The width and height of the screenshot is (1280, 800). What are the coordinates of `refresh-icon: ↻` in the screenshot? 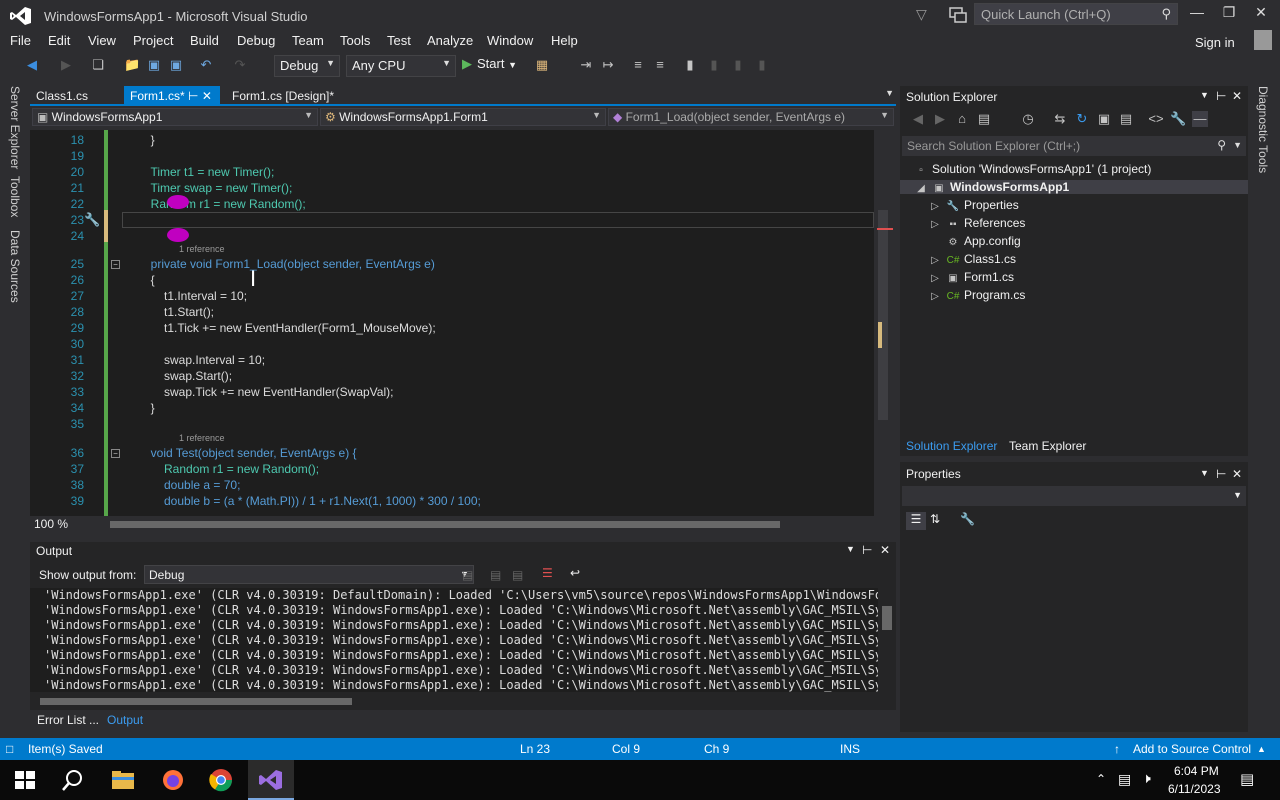 It's located at (1082, 119).